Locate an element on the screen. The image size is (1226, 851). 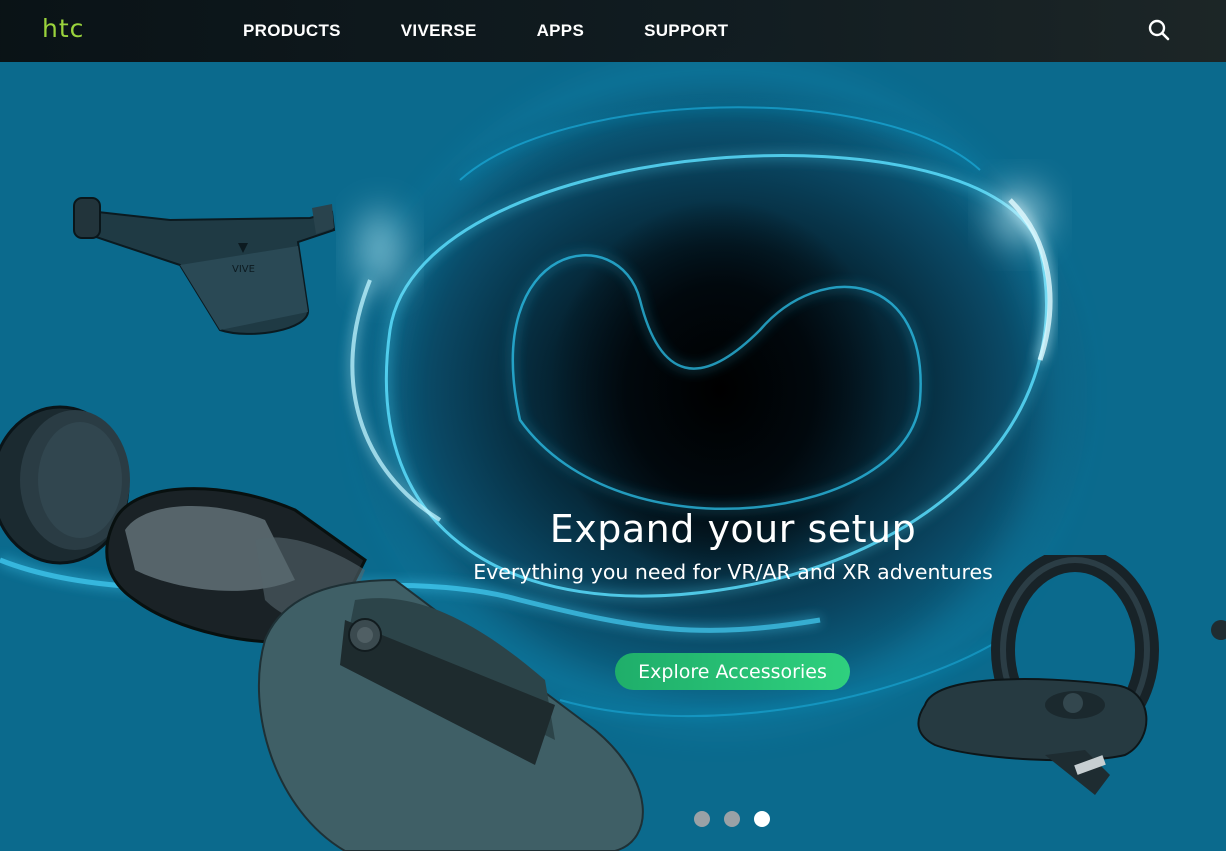
nav-item-apps: APPS is located at coordinates (561, 31).